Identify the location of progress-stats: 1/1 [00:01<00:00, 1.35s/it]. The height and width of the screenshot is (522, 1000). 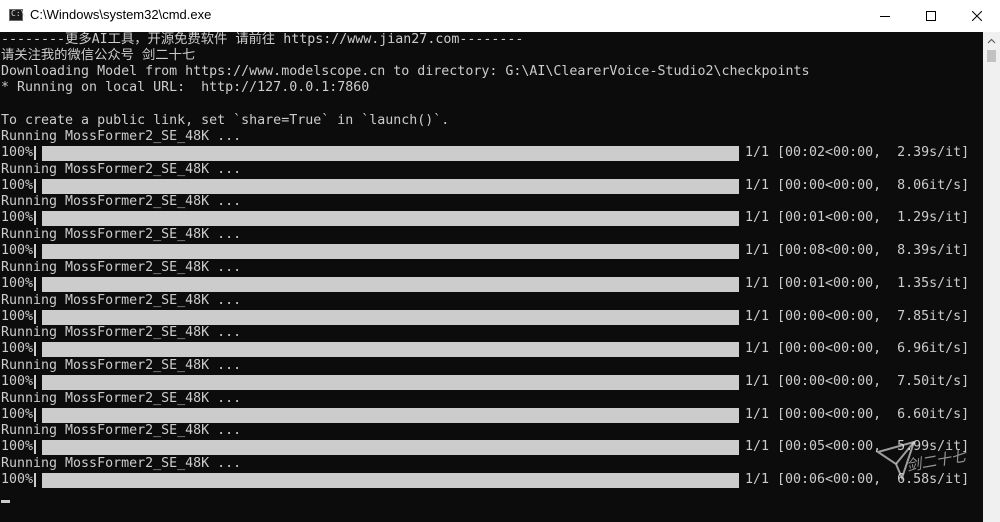
(857, 283).